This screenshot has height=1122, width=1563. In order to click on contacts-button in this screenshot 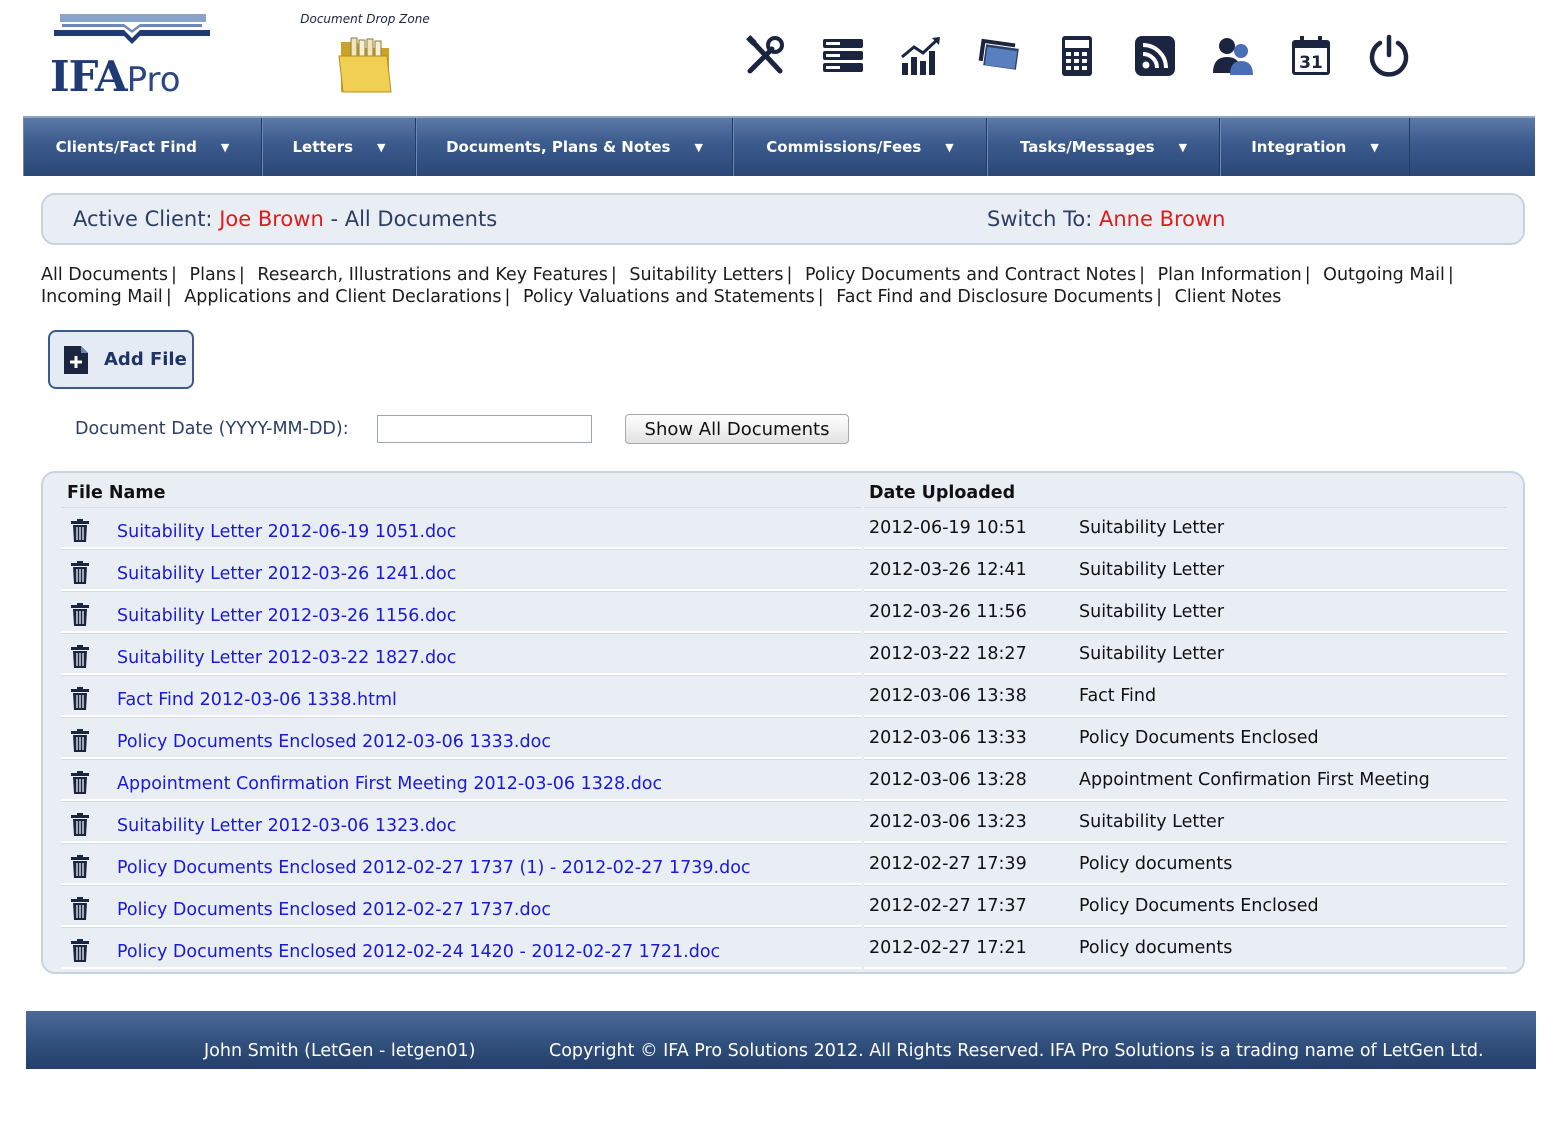, I will do `click(1249, 56)`.